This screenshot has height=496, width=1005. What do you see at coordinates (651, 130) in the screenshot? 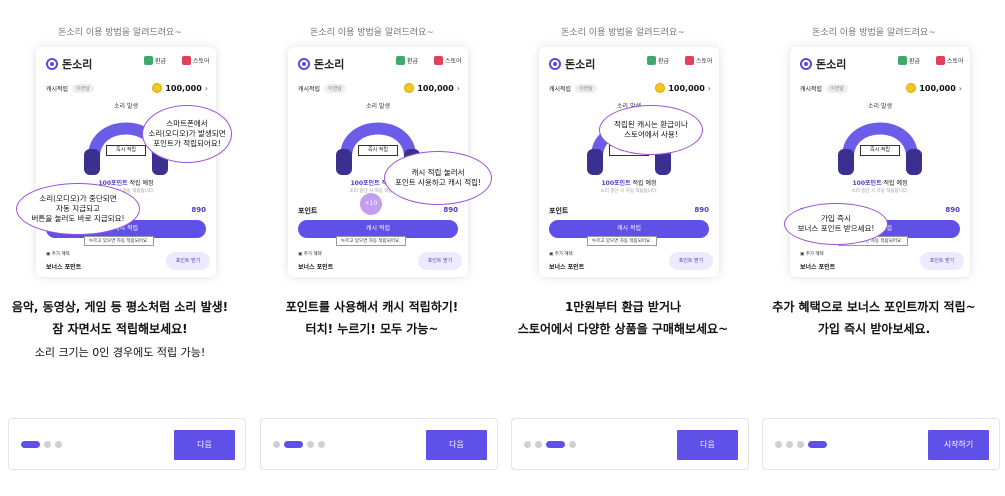
I see `tooltip-bubble: 적립된 캐시는 환급이나 스토어에서 사용!` at bounding box center [651, 130].